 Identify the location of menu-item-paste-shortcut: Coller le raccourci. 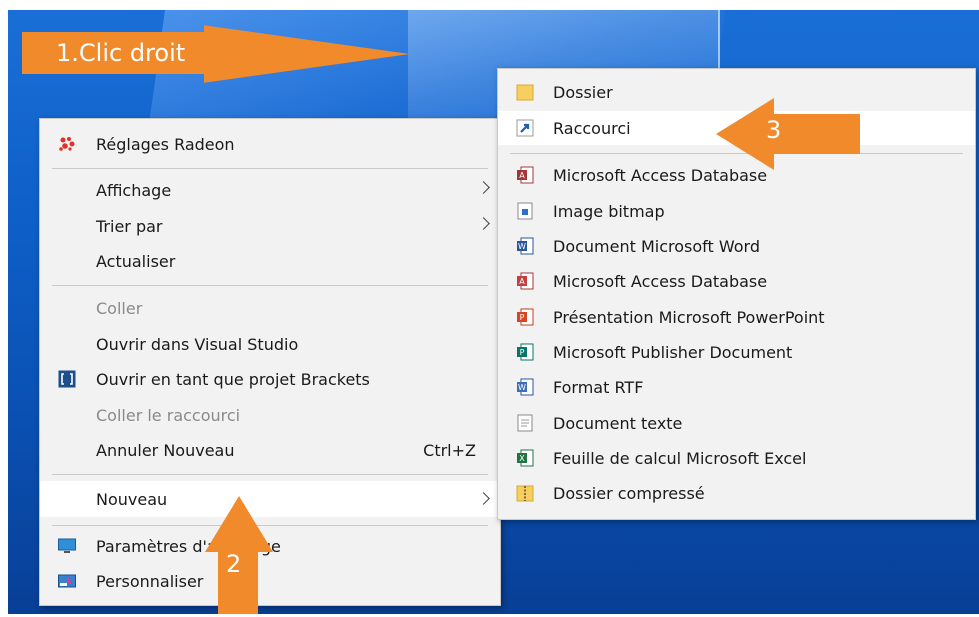
(270, 415).